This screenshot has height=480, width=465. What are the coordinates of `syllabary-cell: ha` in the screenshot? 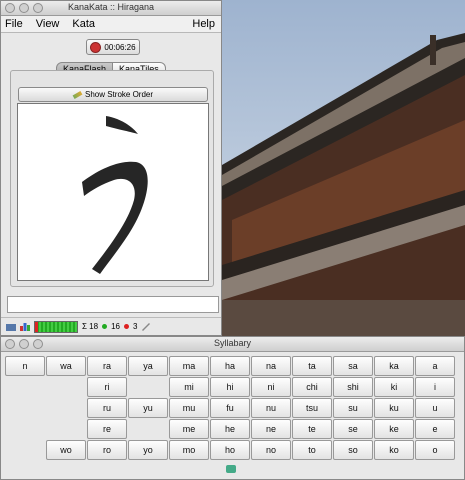 It's located at (230, 366).